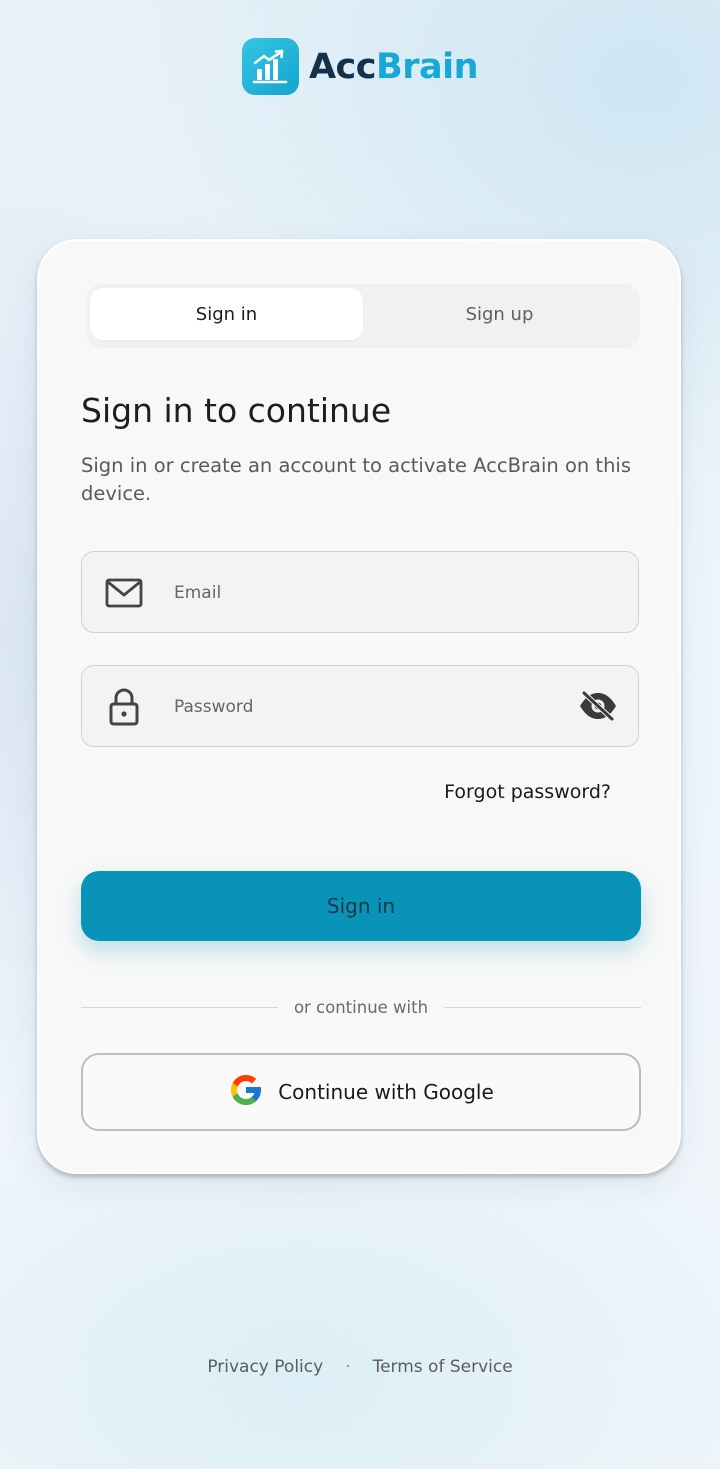  I want to click on eye-off-icon, so click(598, 706).